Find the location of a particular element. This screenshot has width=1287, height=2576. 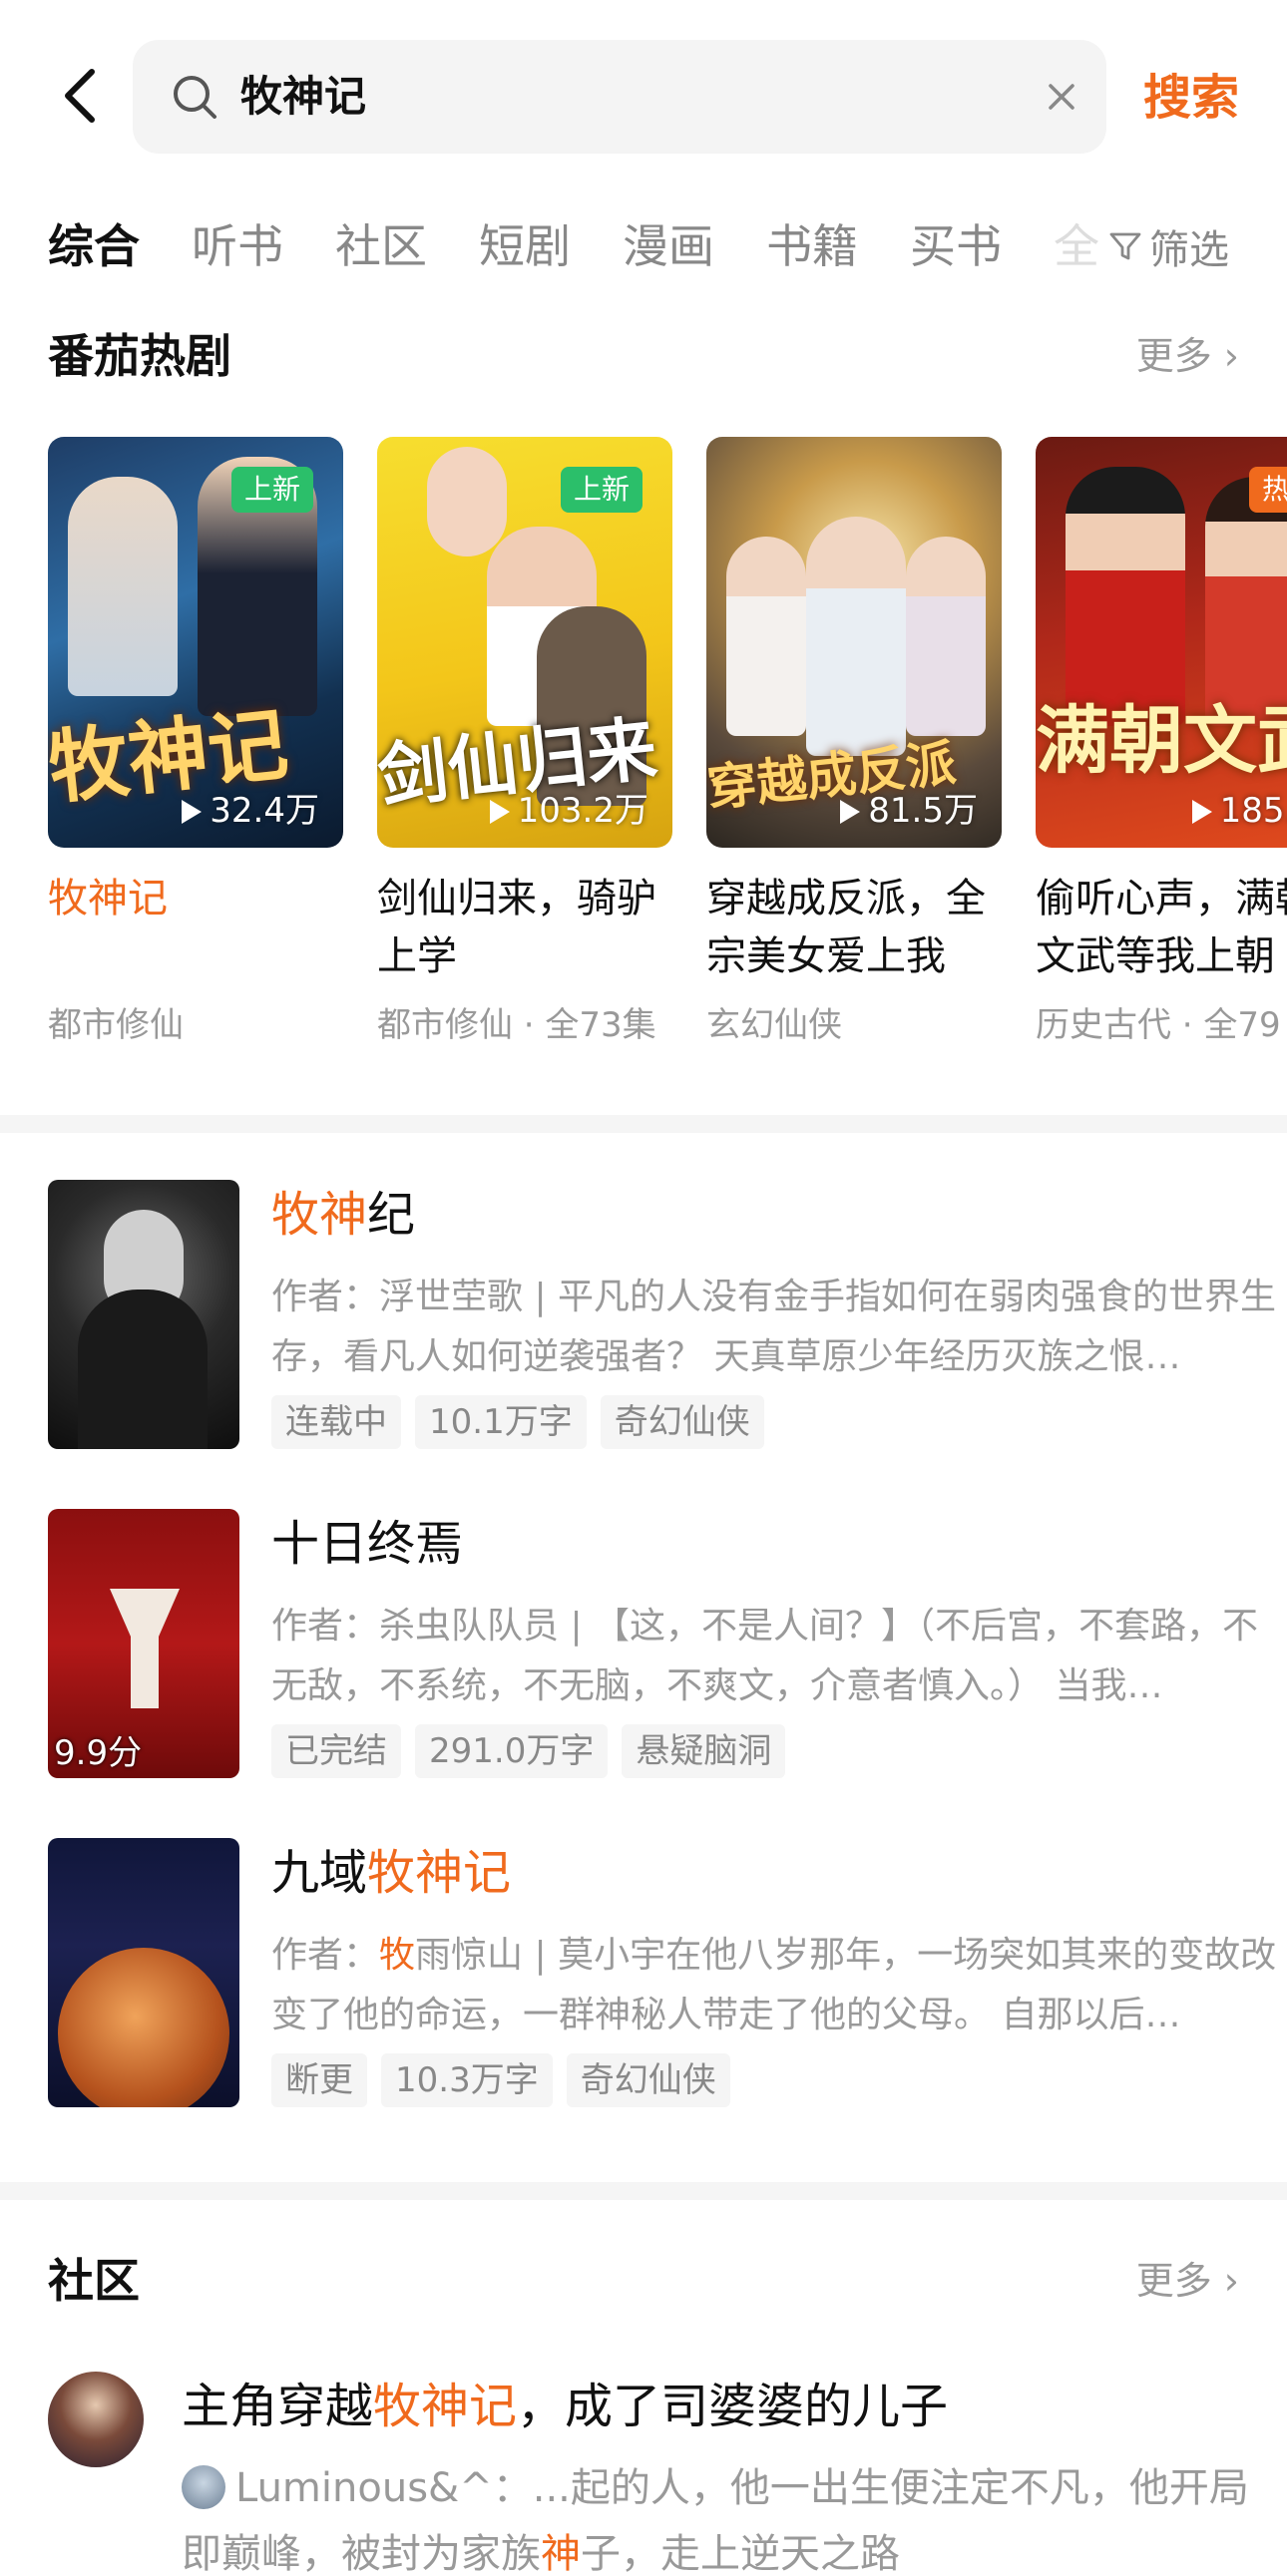

back-arrow-icon is located at coordinates (80, 96).